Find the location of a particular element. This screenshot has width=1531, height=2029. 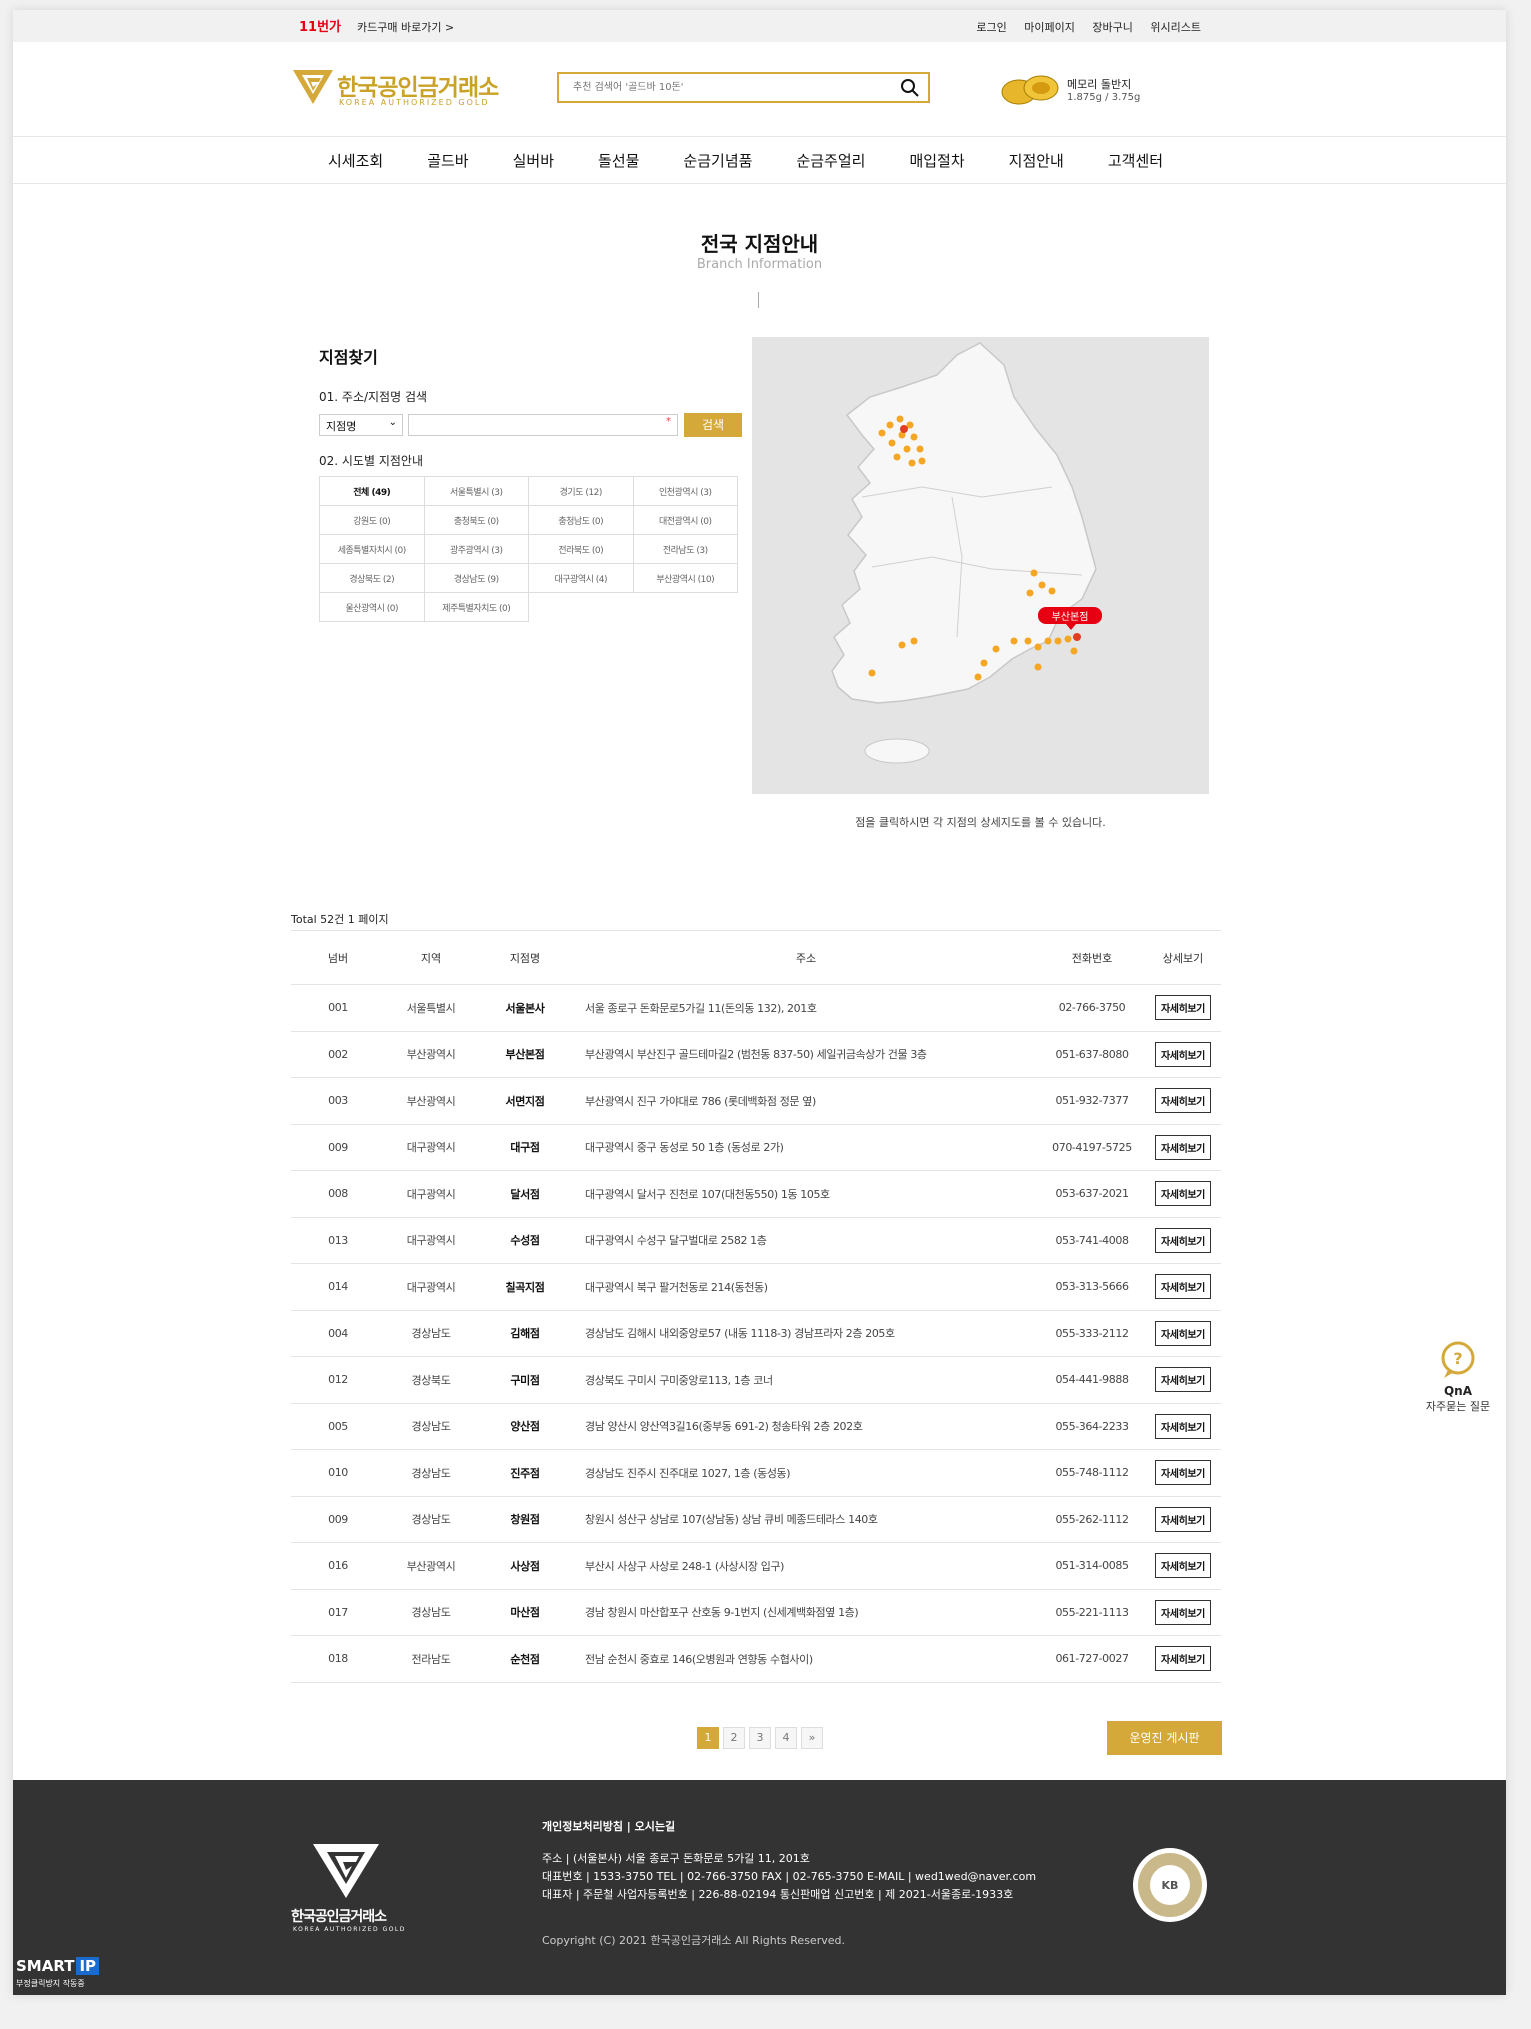

nav-branch: 지점안내 is located at coordinates (1036, 160).